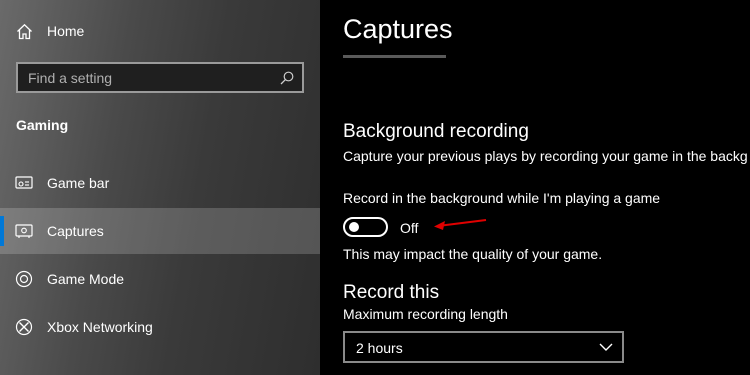 This screenshot has width=750, height=375. What do you see at coordinates (394, 56) in the screenshot?
I see `title-underline` at bounding box center [394, 56].